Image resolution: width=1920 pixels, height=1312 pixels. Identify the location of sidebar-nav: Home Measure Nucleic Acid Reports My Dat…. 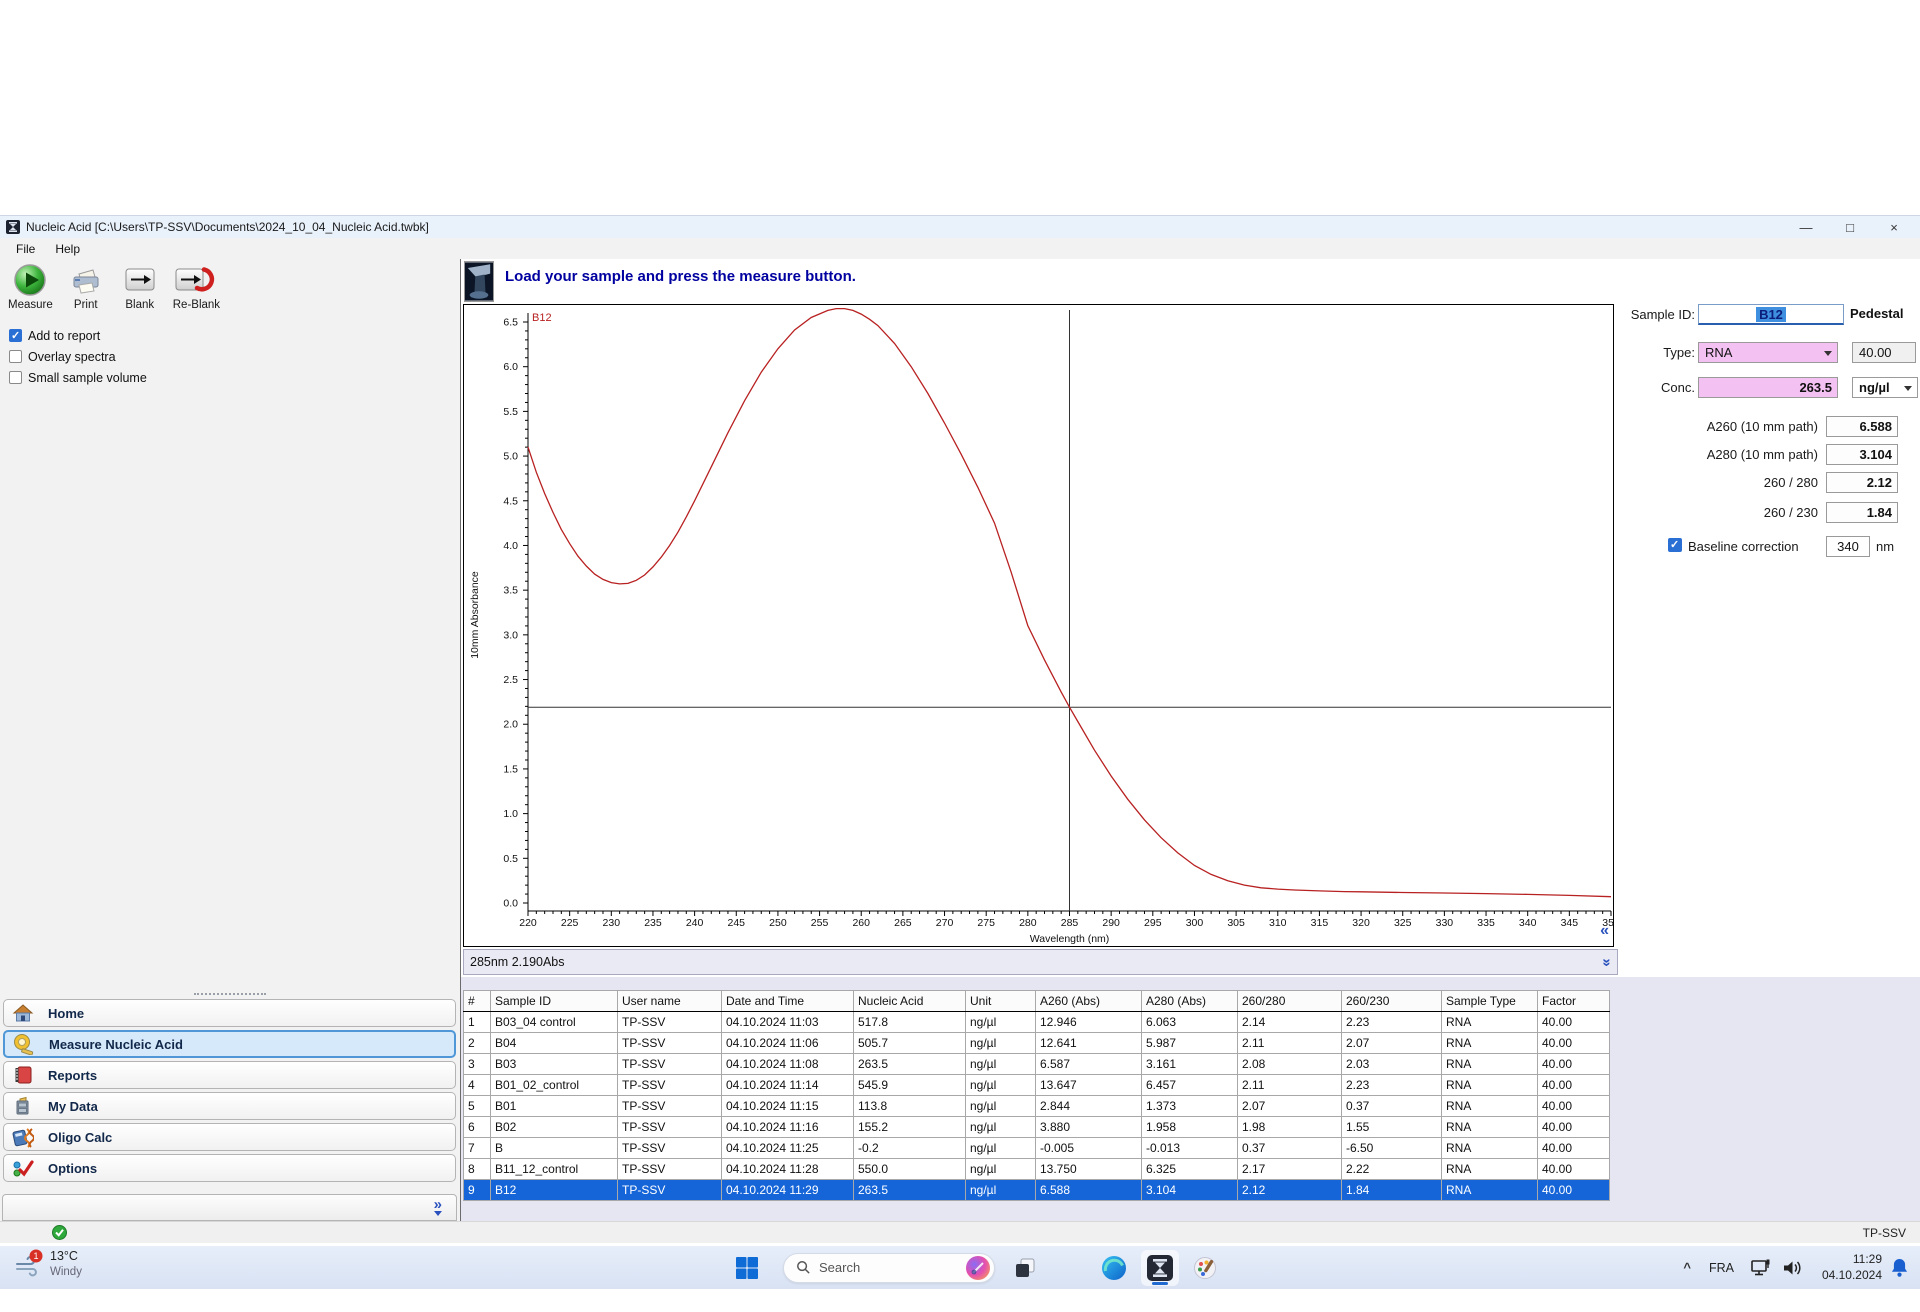
(229, 1105).